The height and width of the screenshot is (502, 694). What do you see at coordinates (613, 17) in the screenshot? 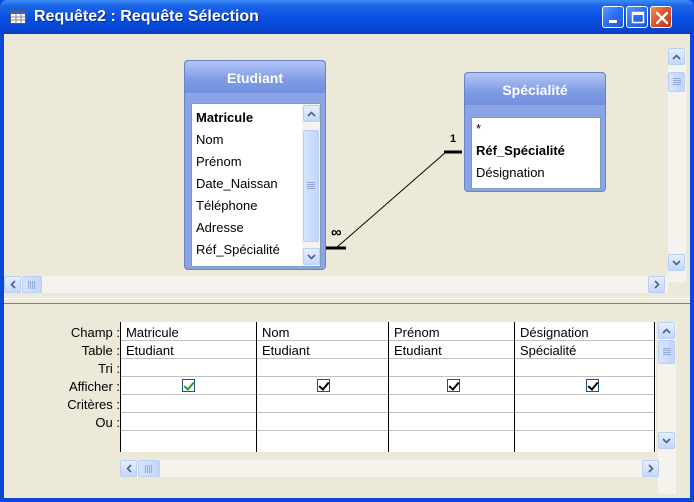
I see `minimize-button` at bounding box center [613, 17].